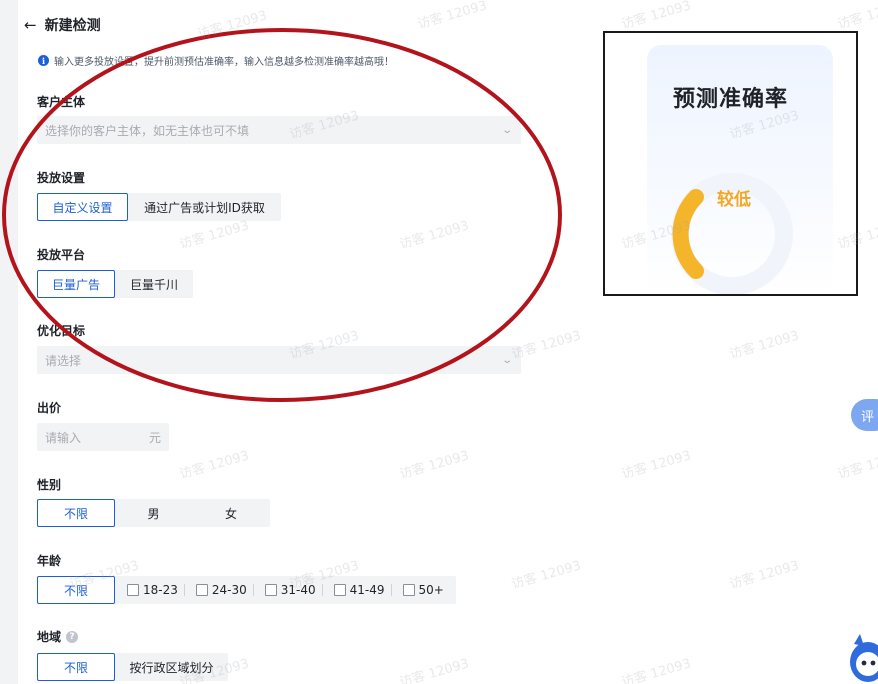 Image resolution: width=878 pixels, height=684 pixels. Describe the element at coordinates (30, 25) in the screenshot. I see `arrow-left-icon: ←` at that location.